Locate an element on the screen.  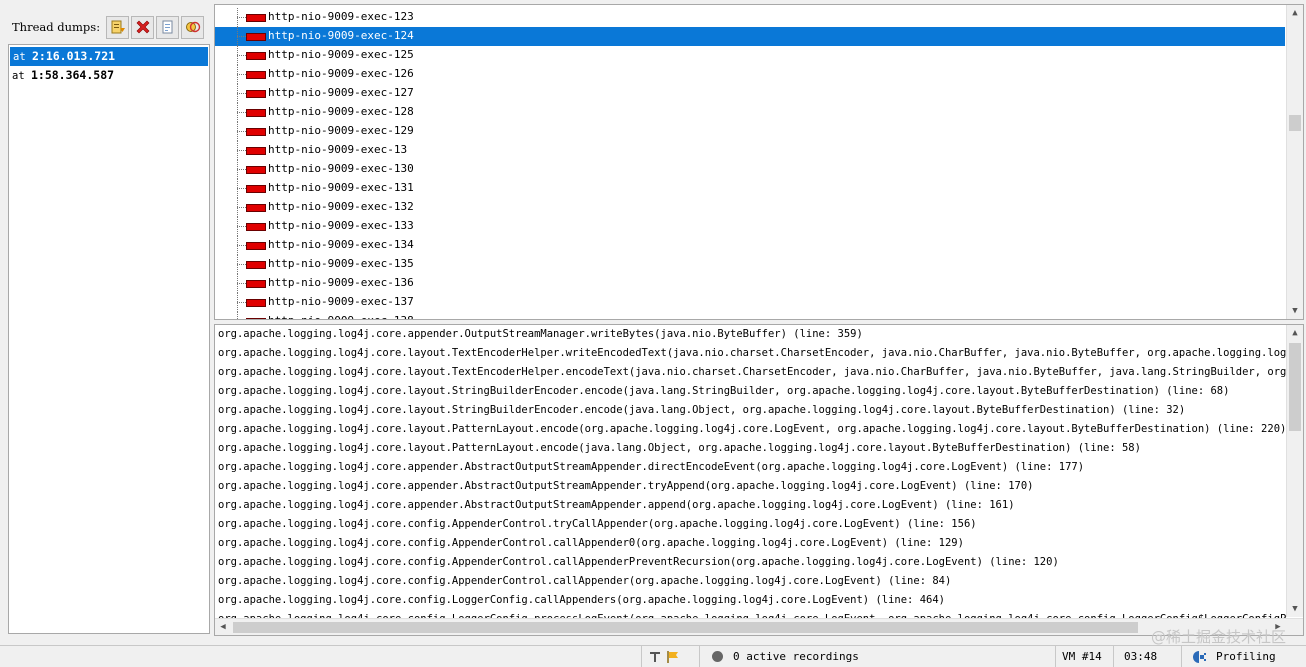
thread-row: http-nio-9009-exec-124 is located at coordinates (750, 36).